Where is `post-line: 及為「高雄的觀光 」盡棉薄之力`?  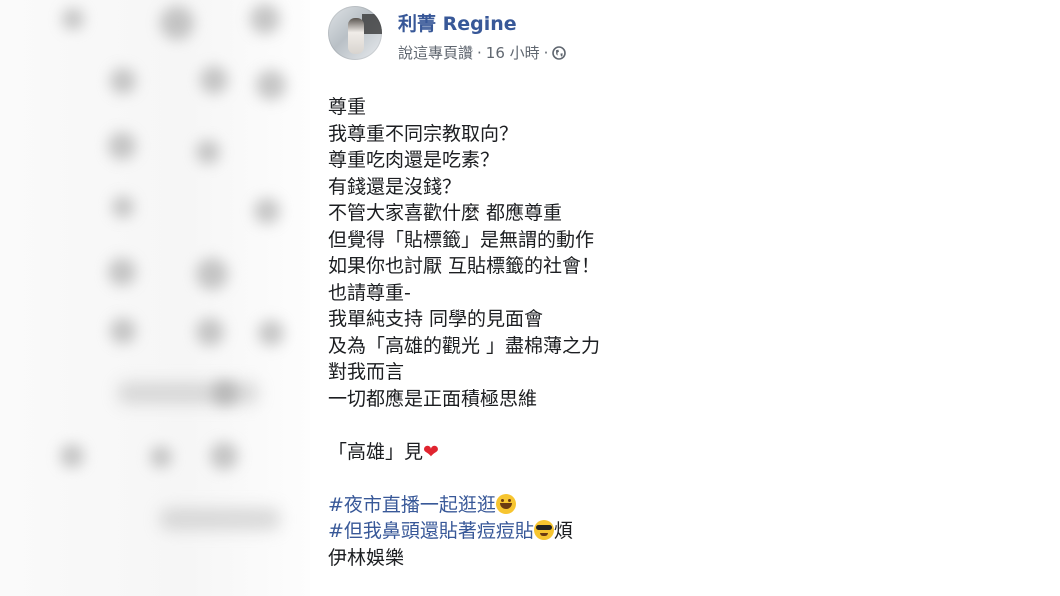
post-line: 及為「高雄的觀光 」盡棉薄之力 is located at coordinates (464, 345).